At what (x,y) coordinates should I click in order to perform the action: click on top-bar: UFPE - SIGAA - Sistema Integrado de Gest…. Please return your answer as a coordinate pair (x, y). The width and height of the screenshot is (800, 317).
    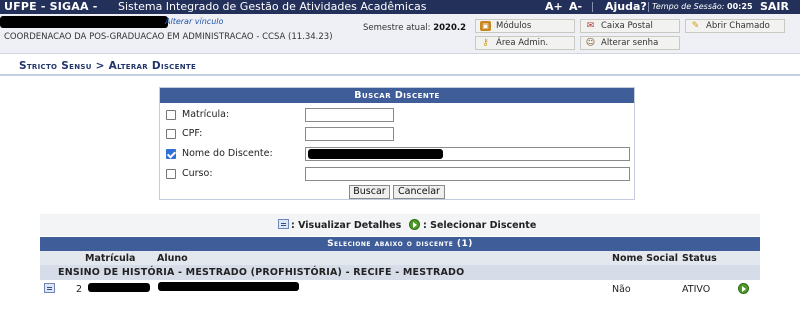
    Looking at the image, I should click on (400, 7).